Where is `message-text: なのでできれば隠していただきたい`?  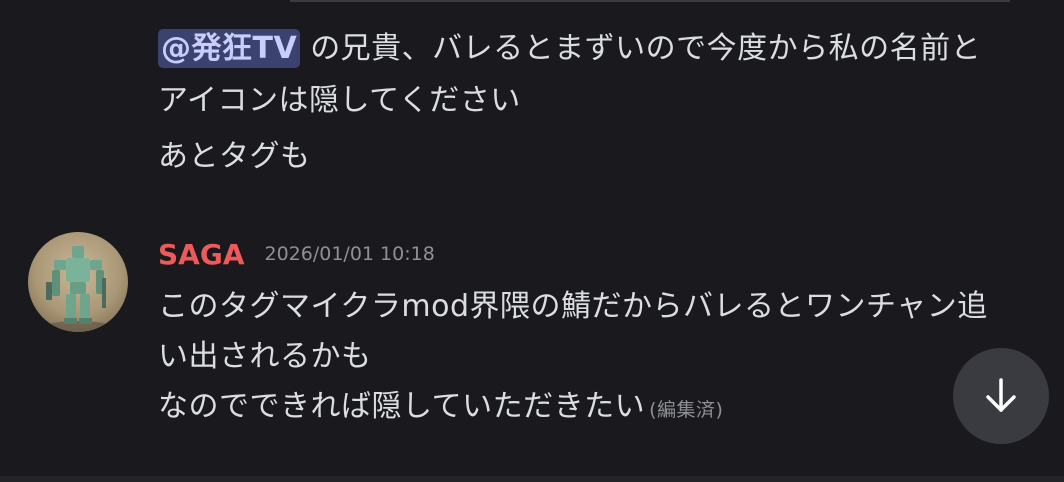 message-text: なのでできれば隠していただきたい is located at coordinates (402, 406).